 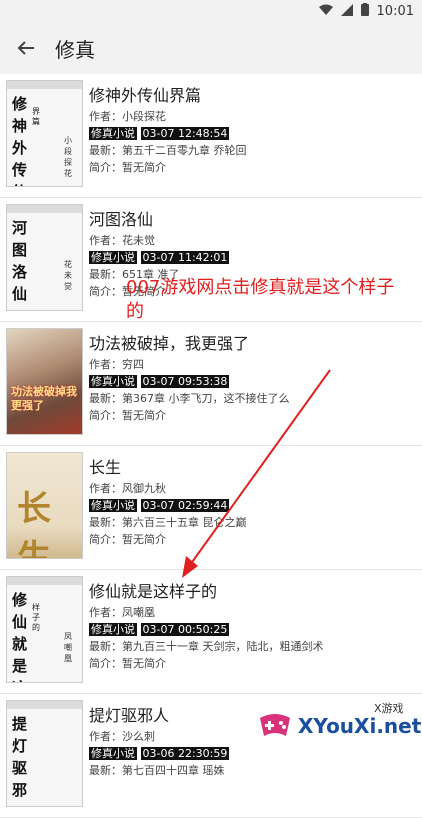 What do you see at coordinates (275, 725) in the screenshot?
I see `gamepad-logo-icon` at bounding box center [275, 725].